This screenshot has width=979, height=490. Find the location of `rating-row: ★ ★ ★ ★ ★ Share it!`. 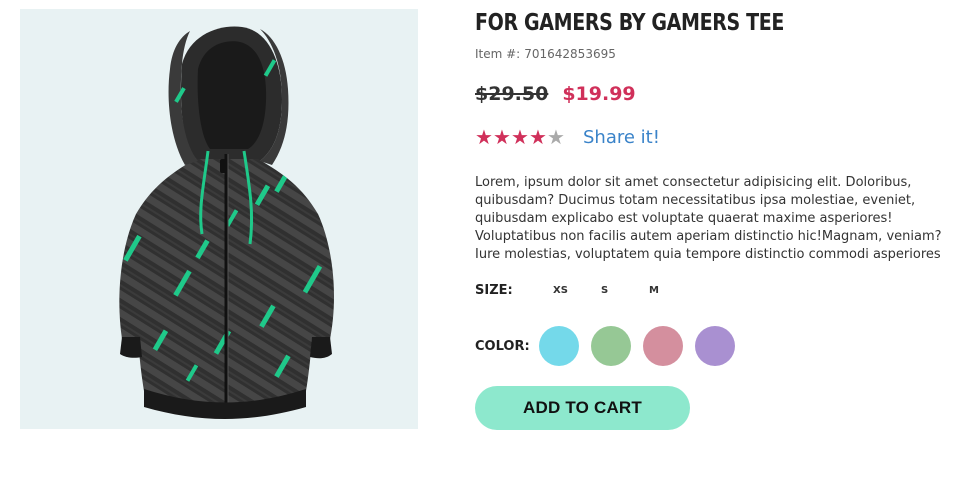

rating-row: ★ ★ ★ ★ ★ Share it! is located at coordinates (567, 137).